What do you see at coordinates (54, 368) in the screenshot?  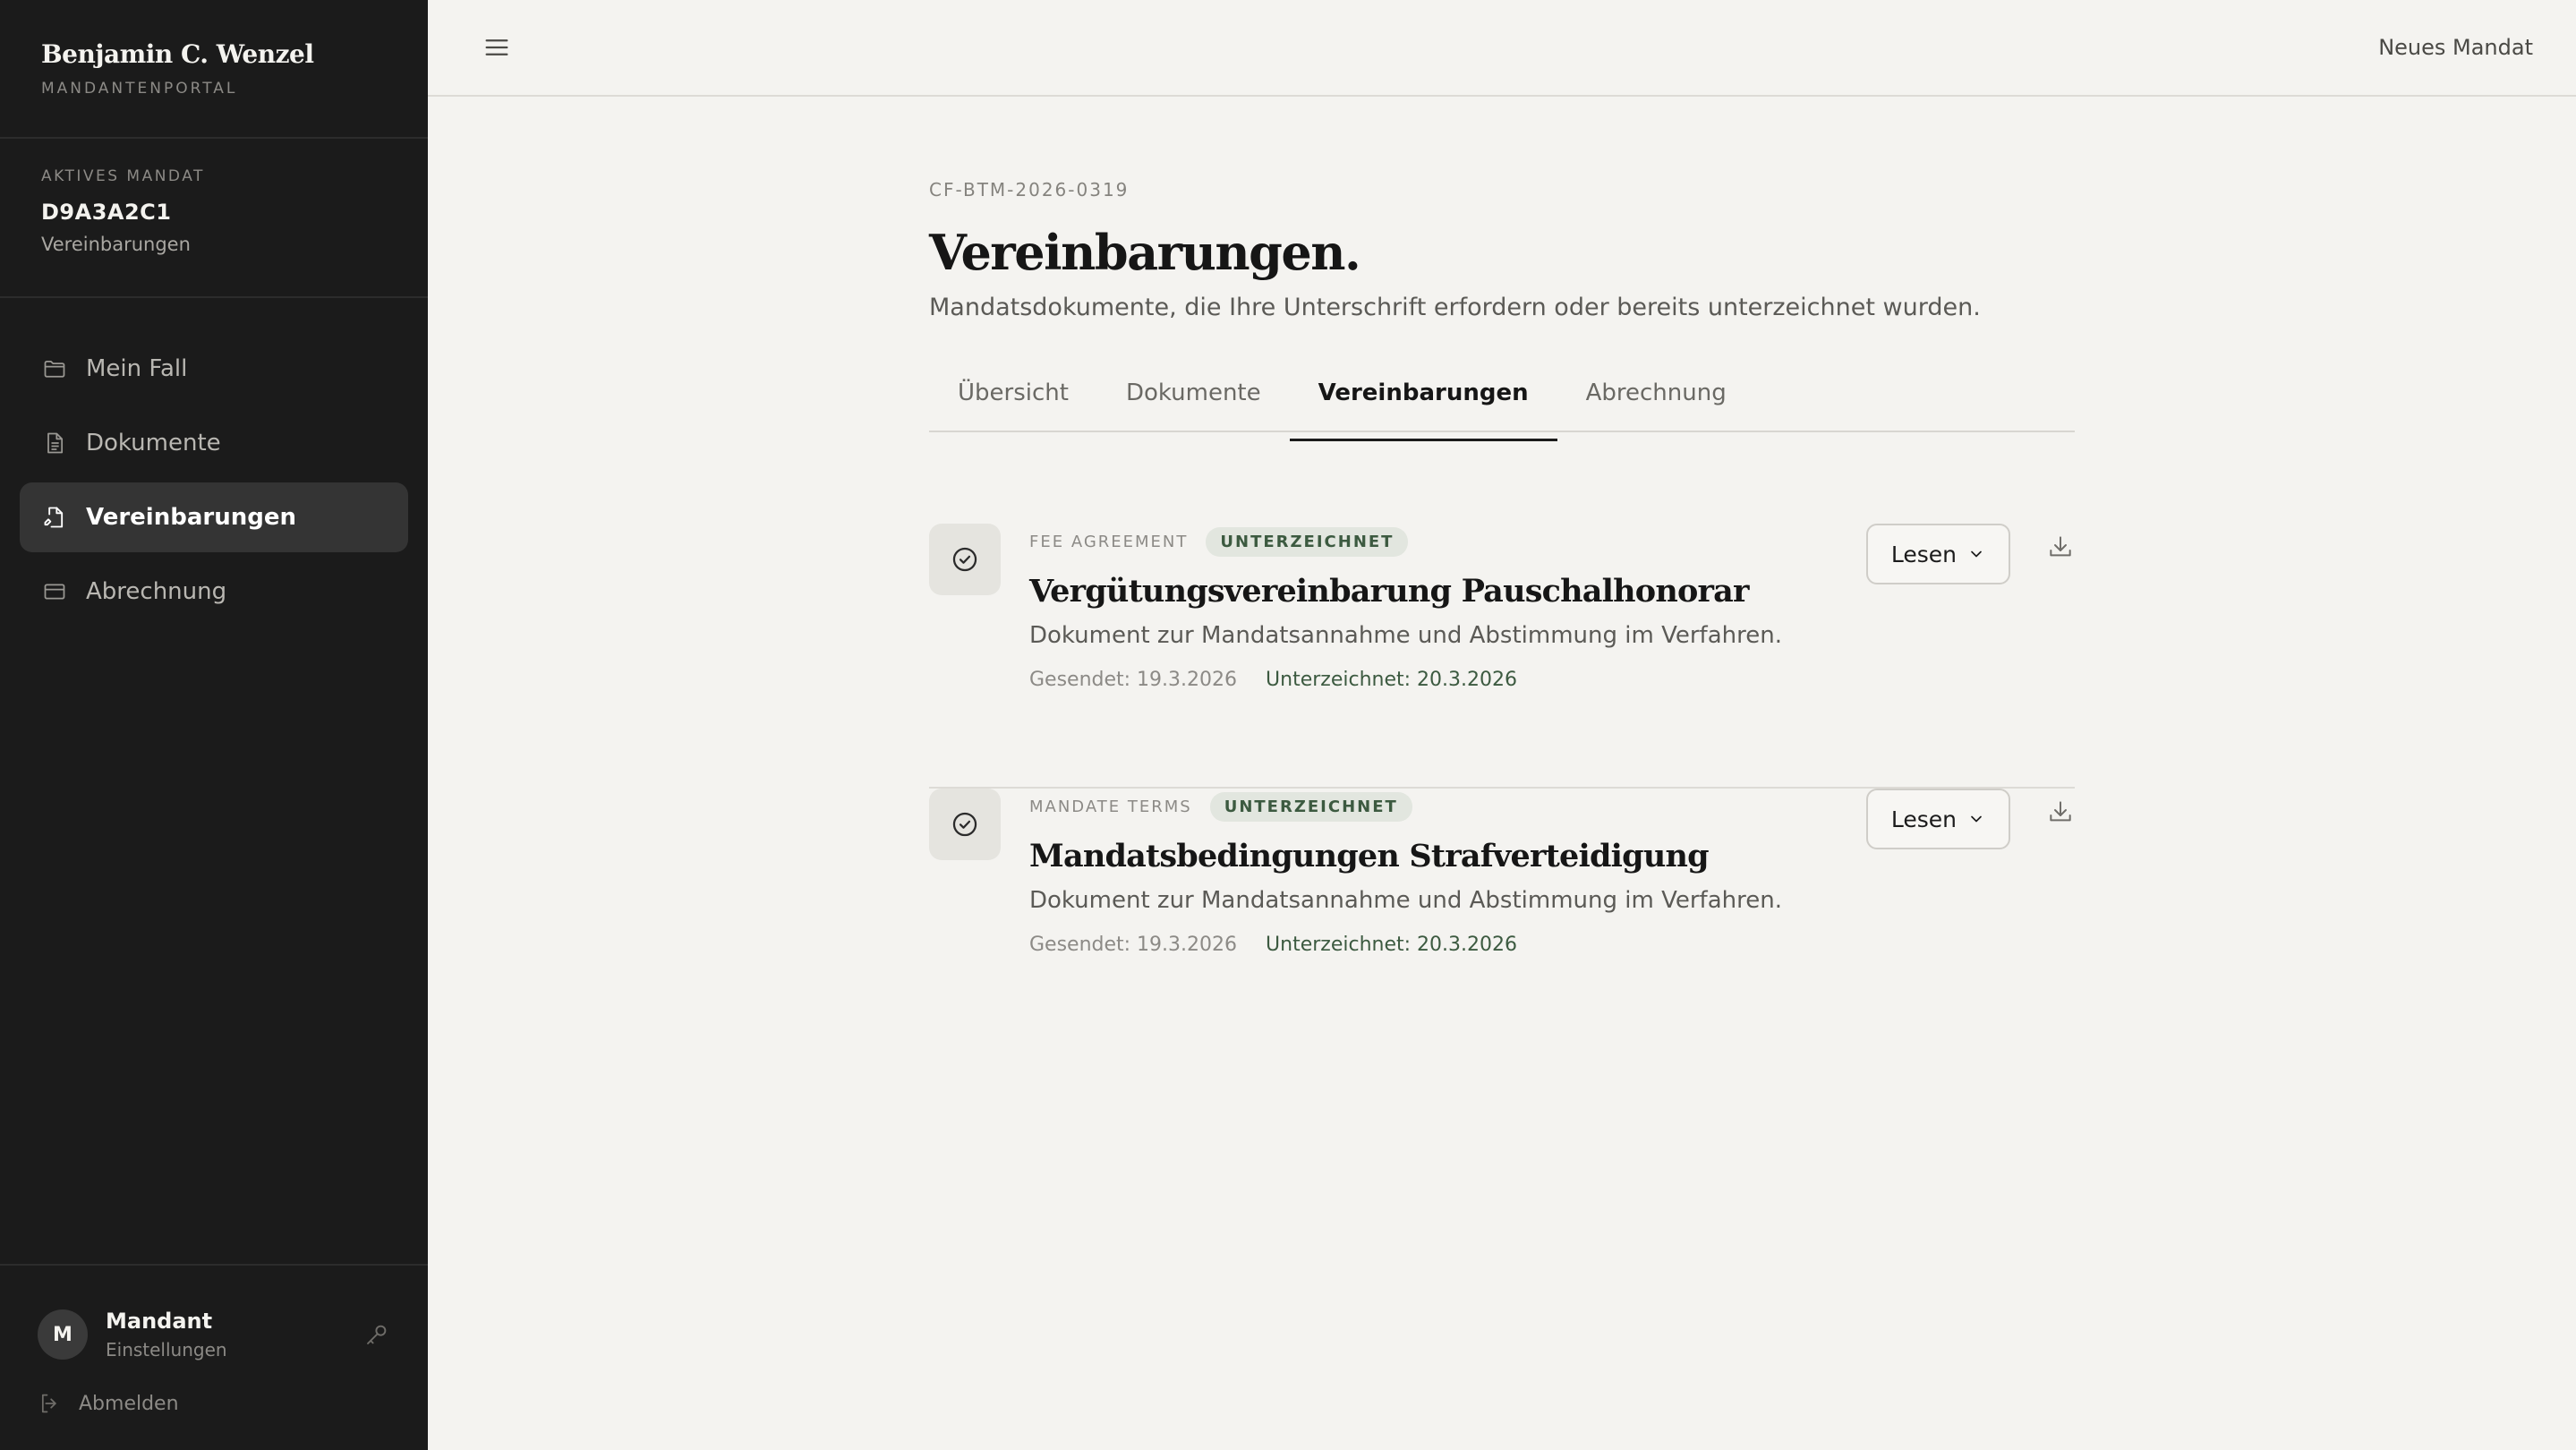 I see `folder-icon` at bounding box center [54, 368].